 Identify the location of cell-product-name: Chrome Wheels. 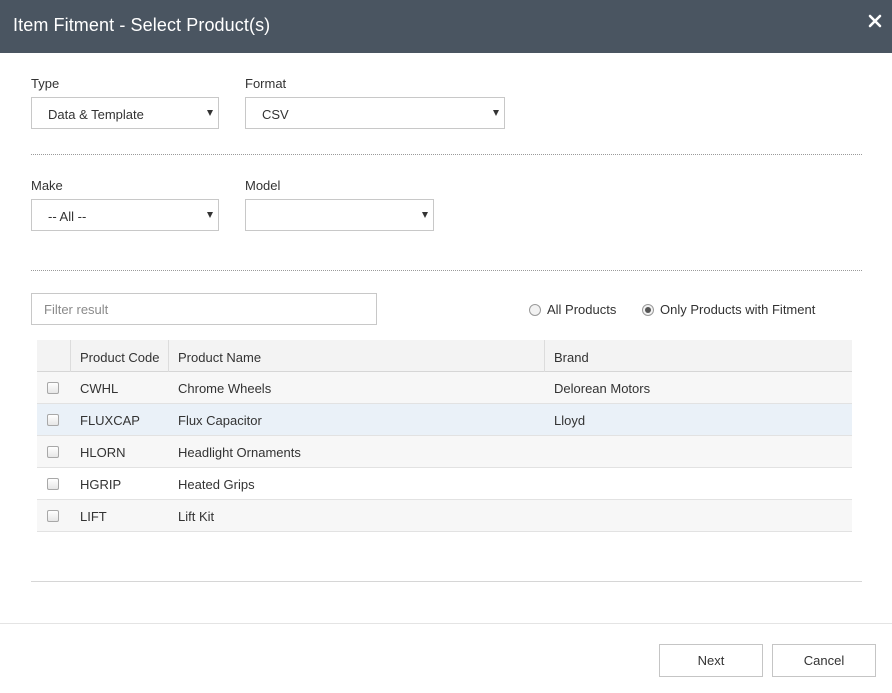
(225, 388).